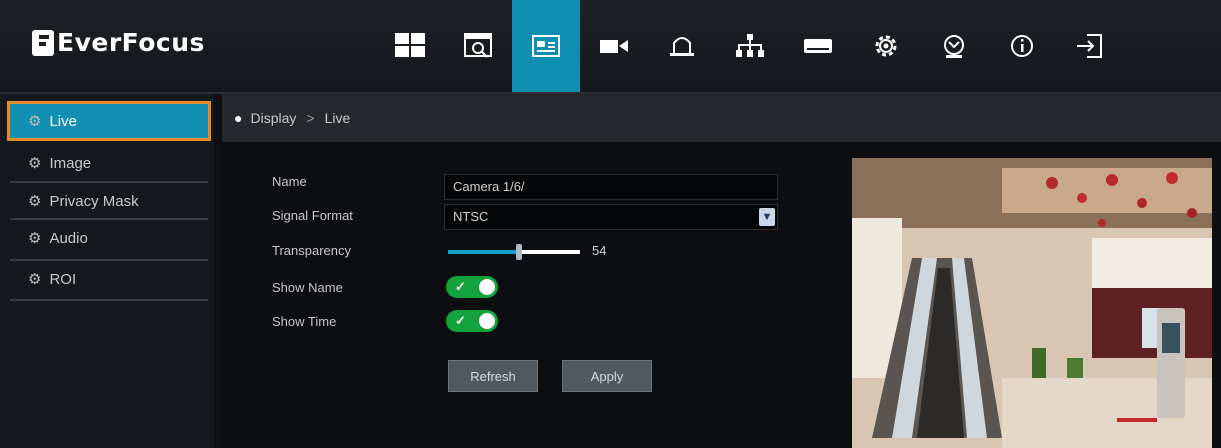 The width and height of the screenshot is (1221, 448). Describe the element at coordinates (472, 287) in the screenshot. I see `show-name-toggle: ✓` at that location.